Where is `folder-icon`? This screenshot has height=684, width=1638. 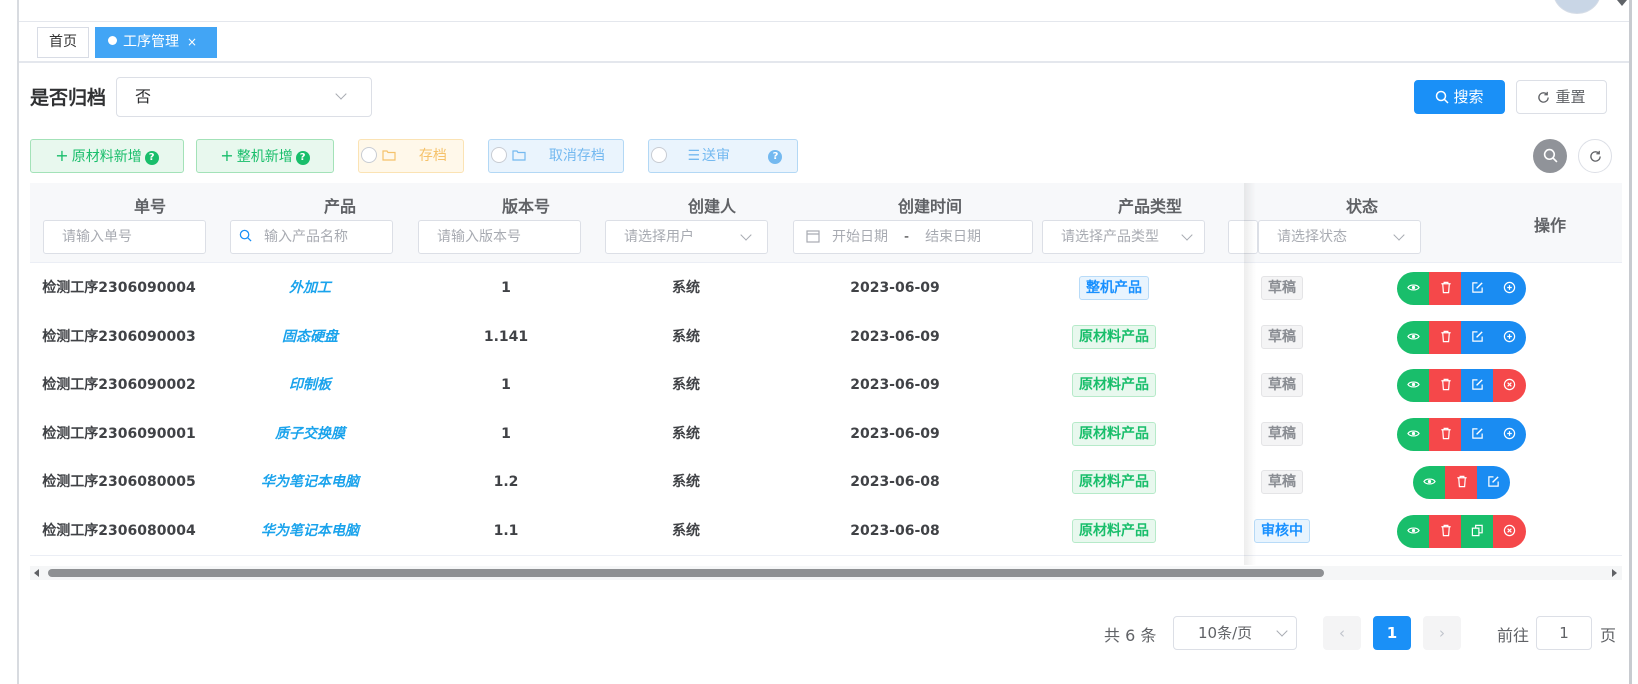
folder-icon is located at coordinates (389, 155).